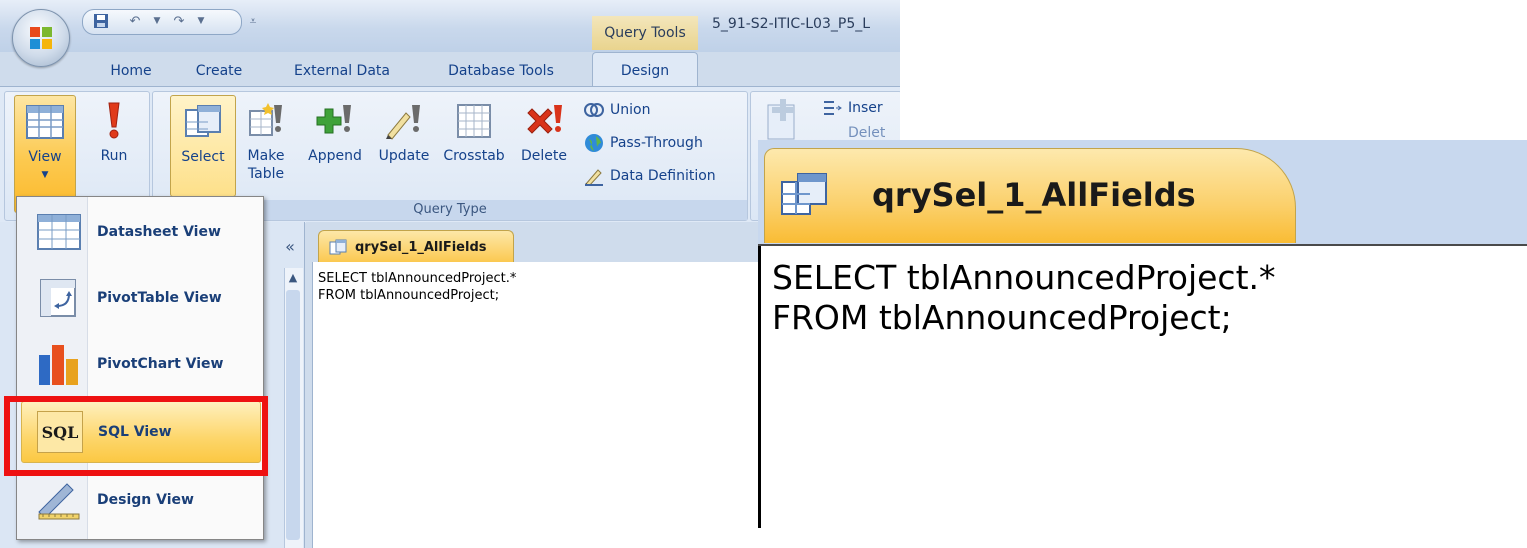 The image size is (1527, 548). I want to click on select-query-icon, so click(203, 121).